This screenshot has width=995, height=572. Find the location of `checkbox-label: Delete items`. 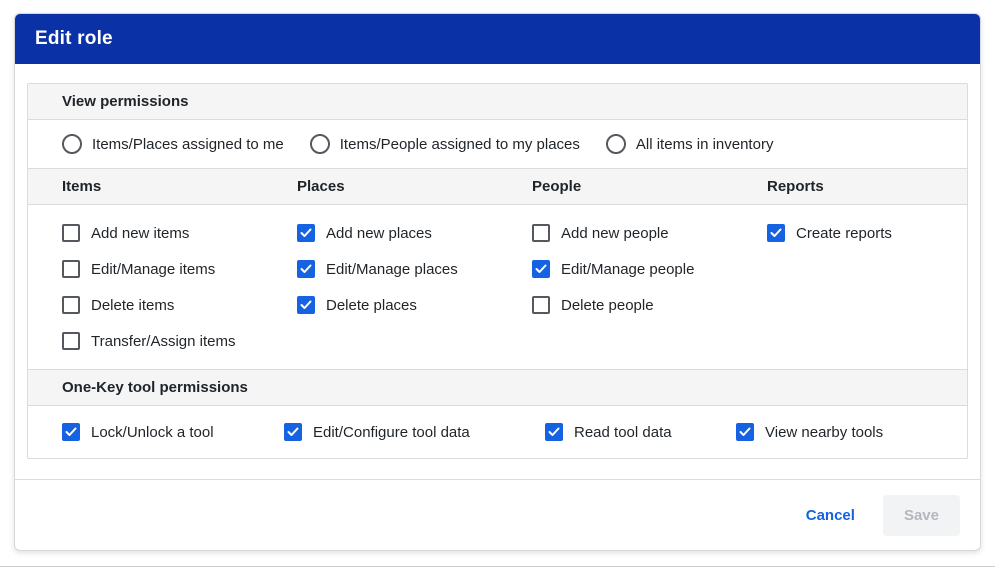

checkbox-label: Delete items is located at coordinates (133, 305).